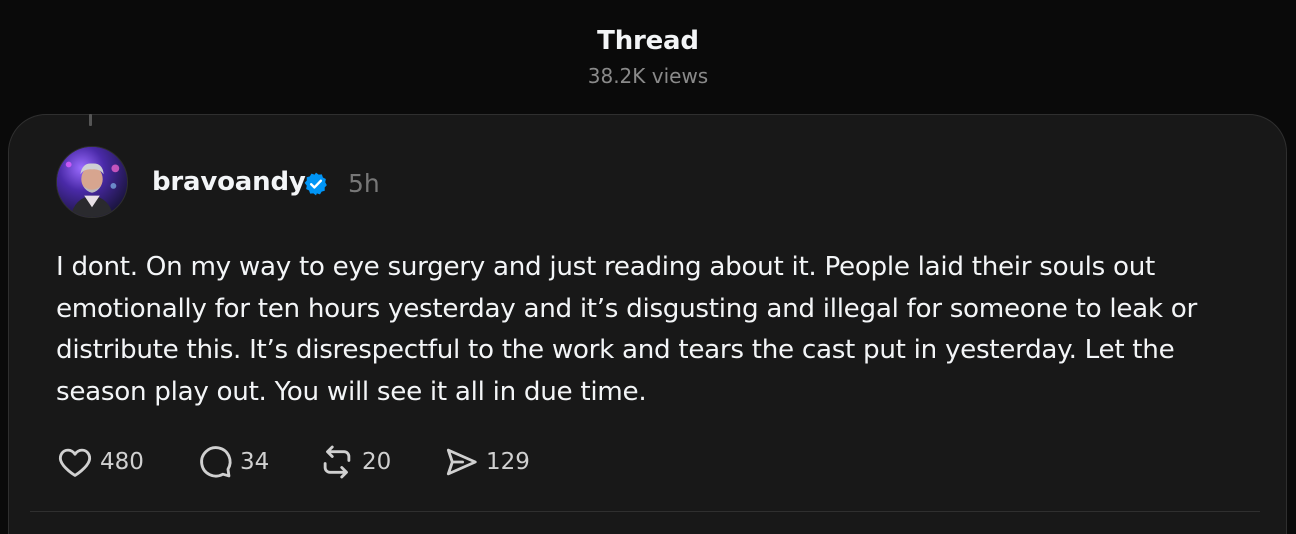 This screenshot has width=1296, height=534. I want to click on verified-badge-icon, so click(315, 184).